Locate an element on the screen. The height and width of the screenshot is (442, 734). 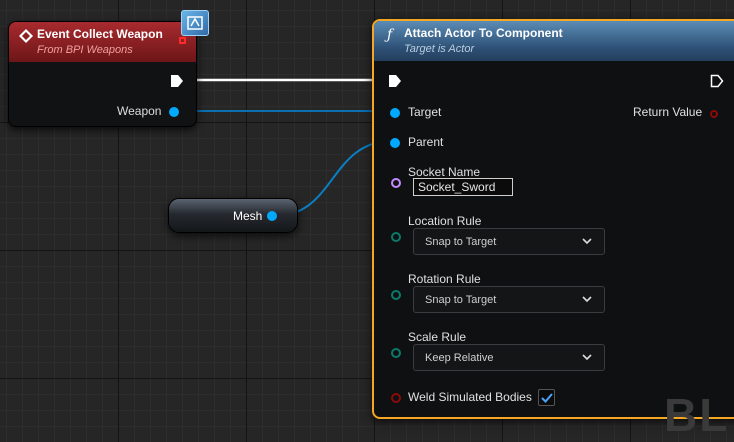
parent-pin-label: Parent is located at coordinates (426, 142).